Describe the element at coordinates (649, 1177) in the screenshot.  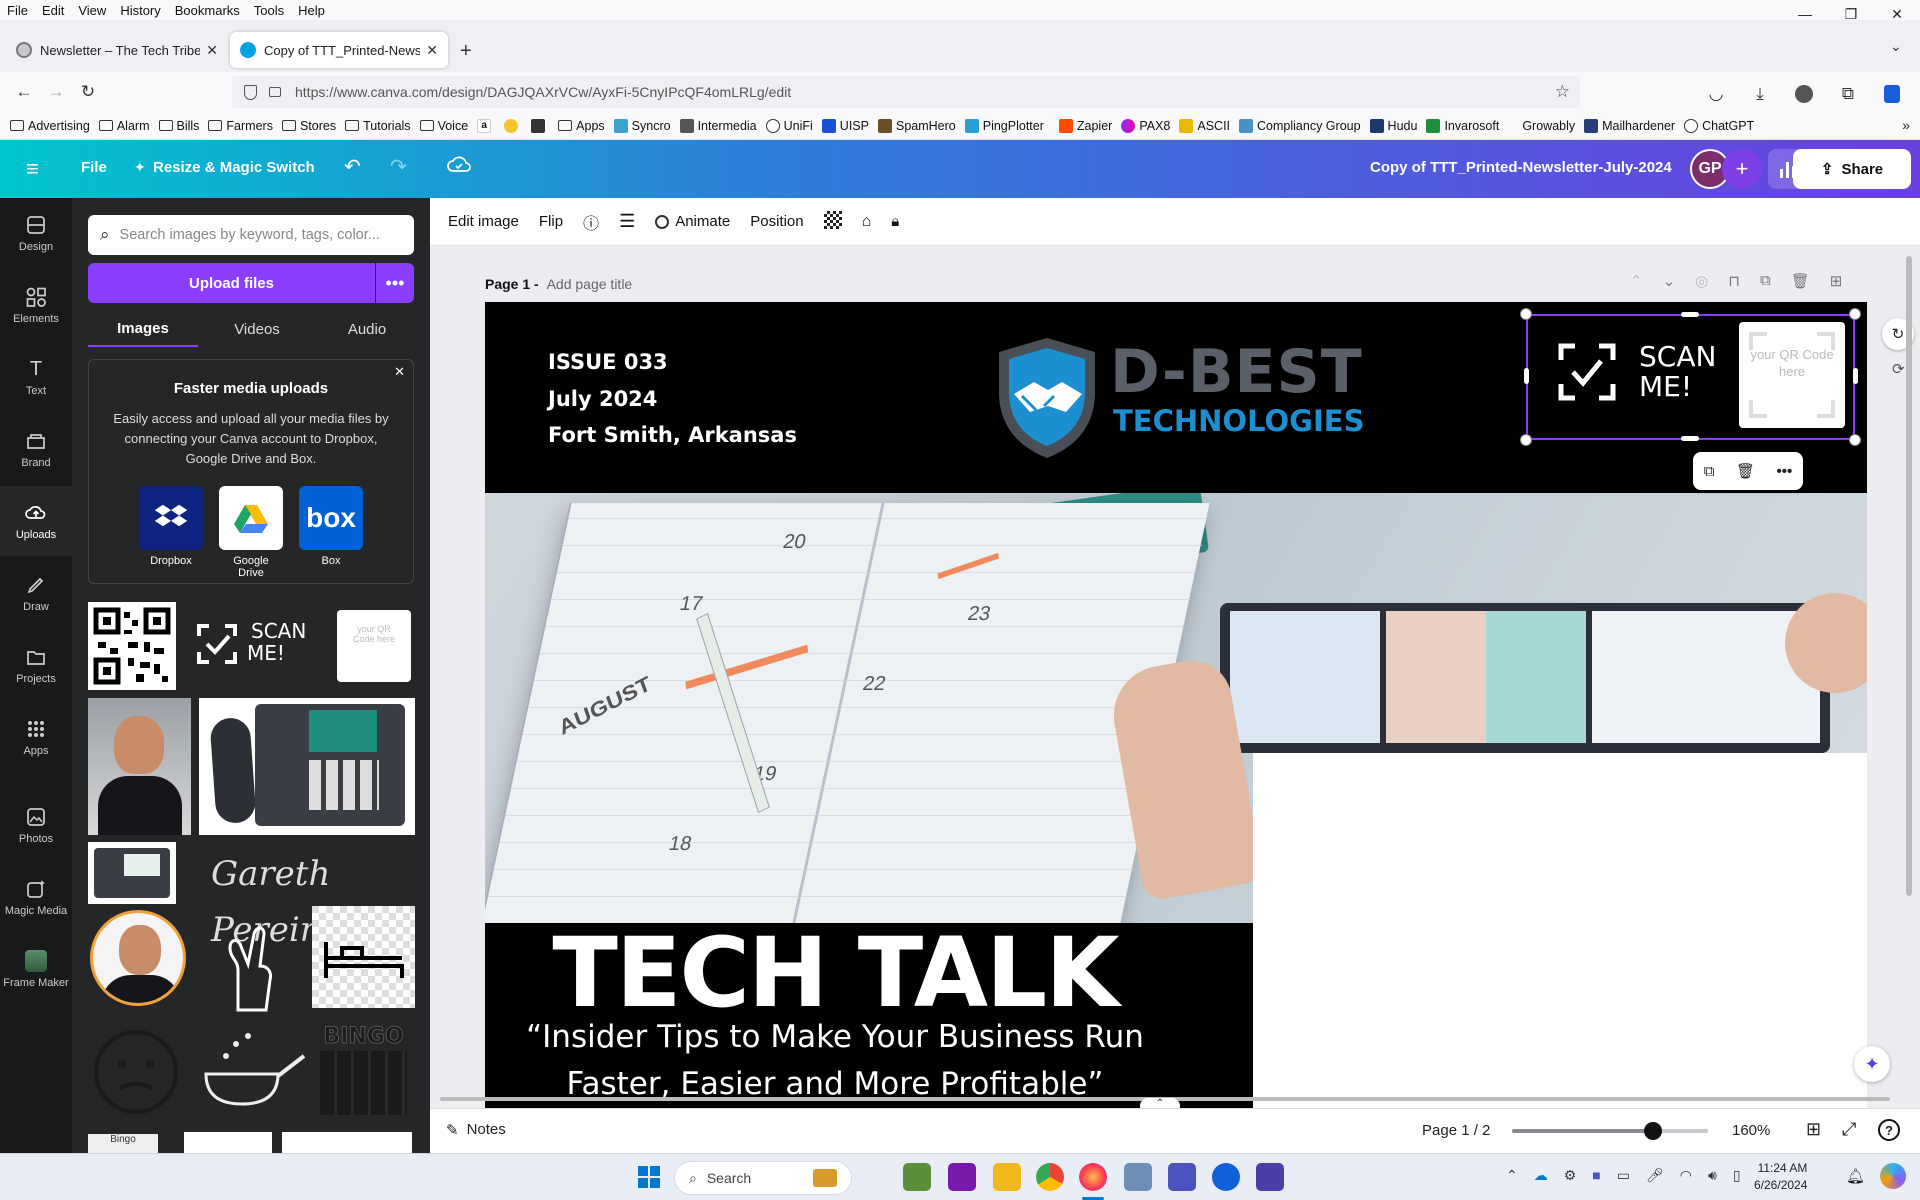
I see `start-icon` at that location.